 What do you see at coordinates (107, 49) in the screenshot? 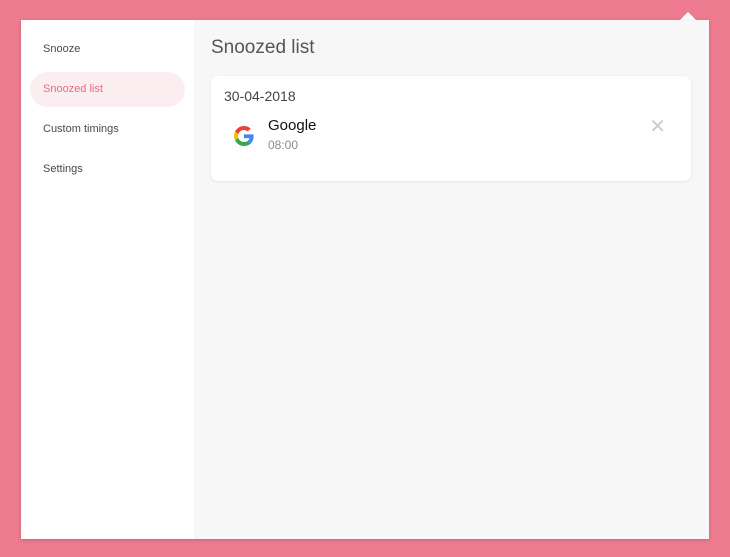
I see `sidebar-item-snooze: Snooze` at bounding box center [107, 49].